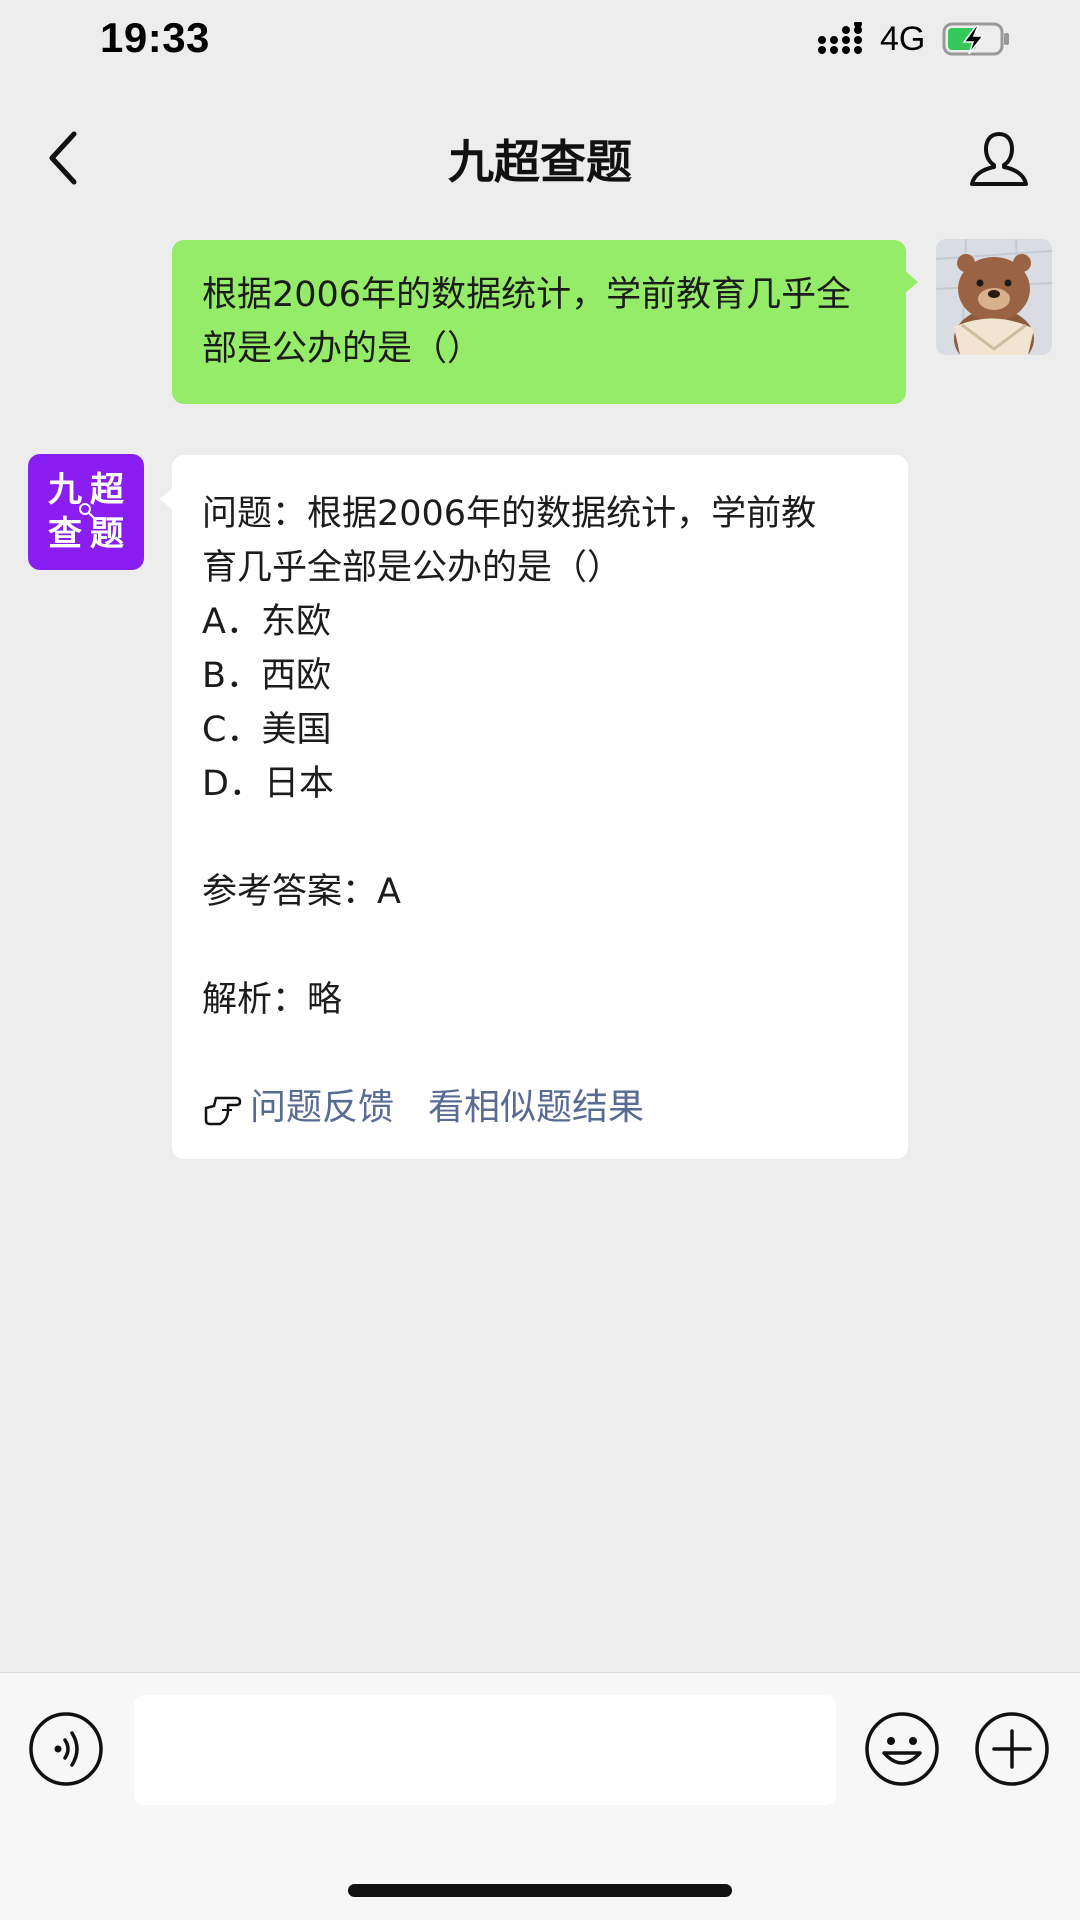 The width and height of the screenshot is (1080, 1920). What do you see at coordinates (509, 514) in the screenshot?
I see `question-text: 问题：根据2006年的数据统计，学前教` at bounding box center [509, 514].